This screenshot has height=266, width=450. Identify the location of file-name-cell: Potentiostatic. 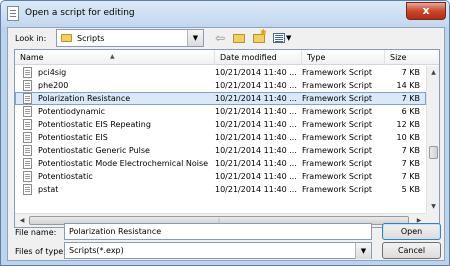
(65, 176).